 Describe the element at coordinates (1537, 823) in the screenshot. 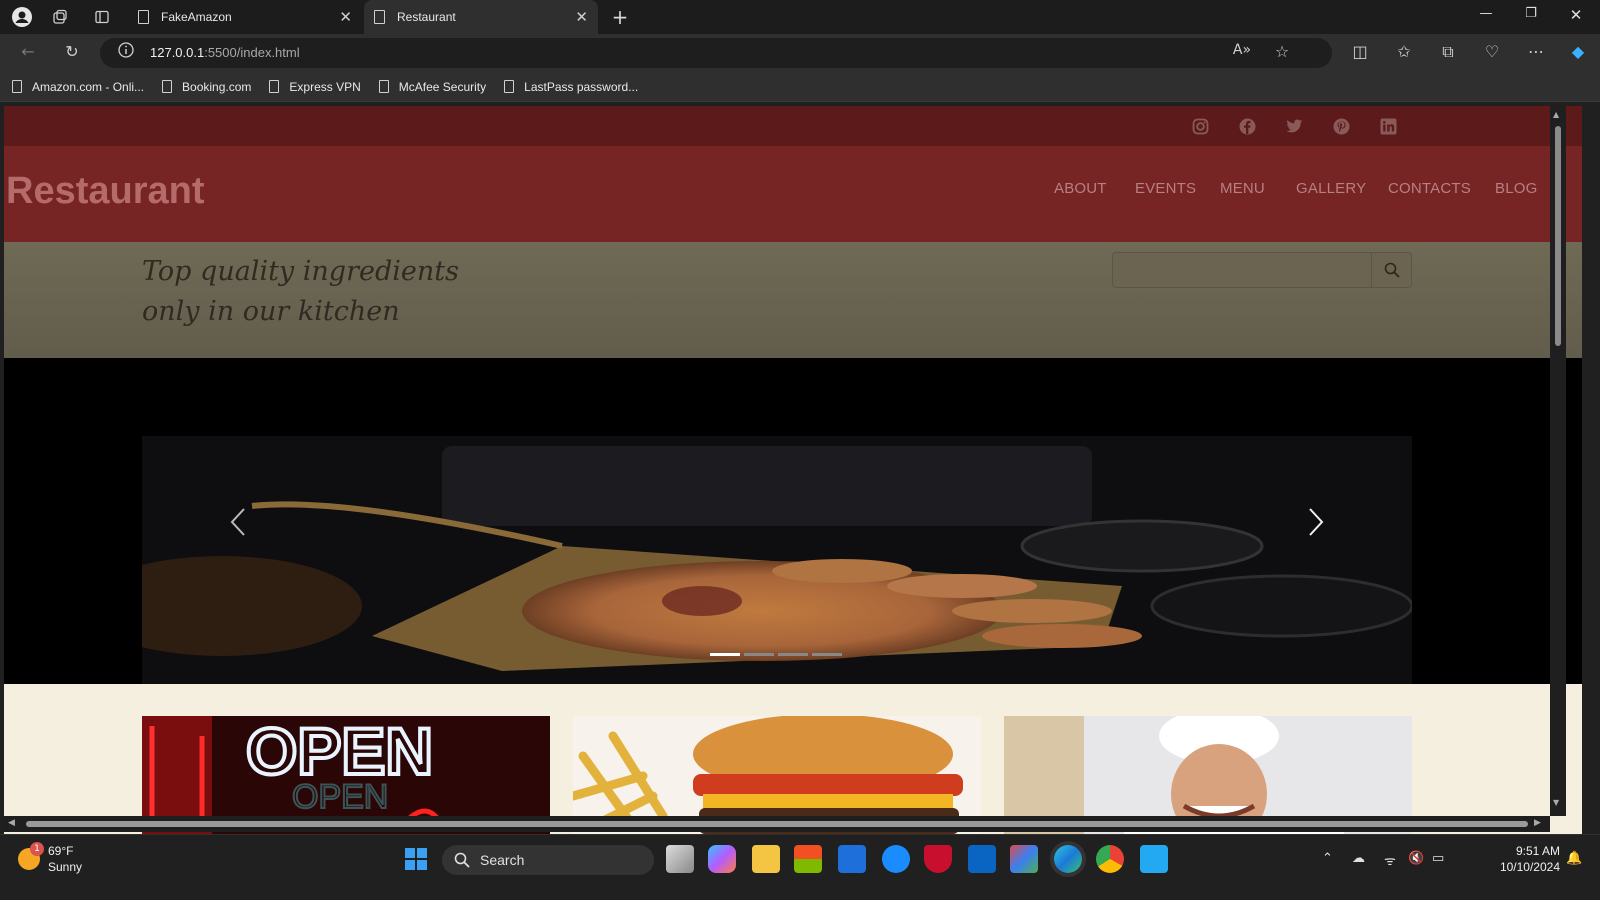

I see `scroll-right-icon: ▶` at that location.